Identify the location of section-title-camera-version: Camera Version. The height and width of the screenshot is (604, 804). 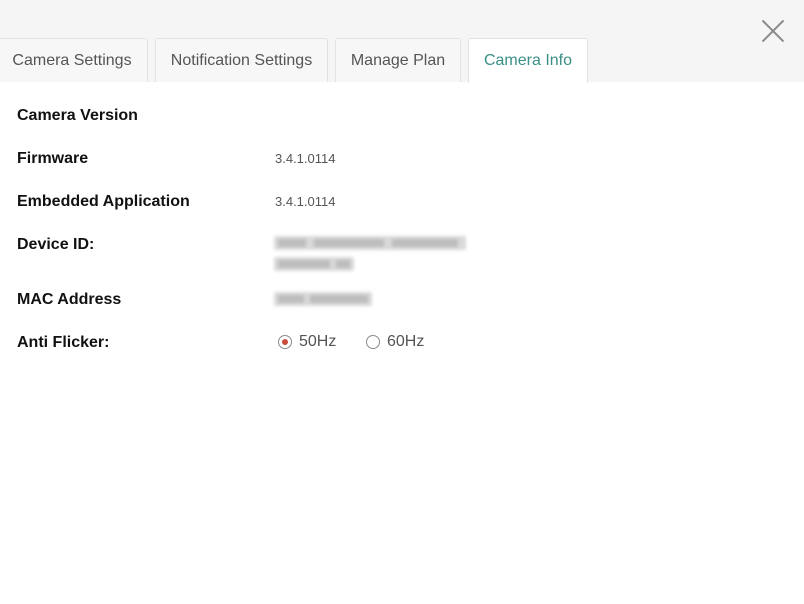
(77, 115).